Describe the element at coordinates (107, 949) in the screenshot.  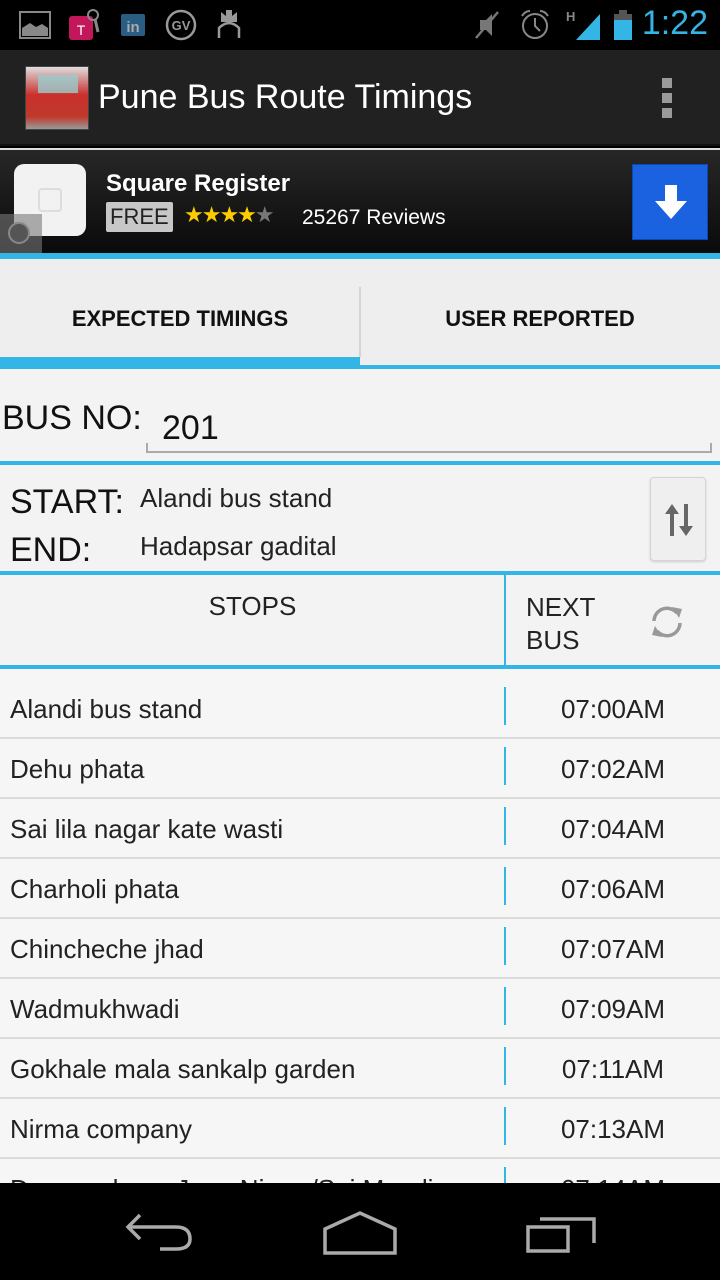
I see `stop-name: Chincheche jhad` at that location.